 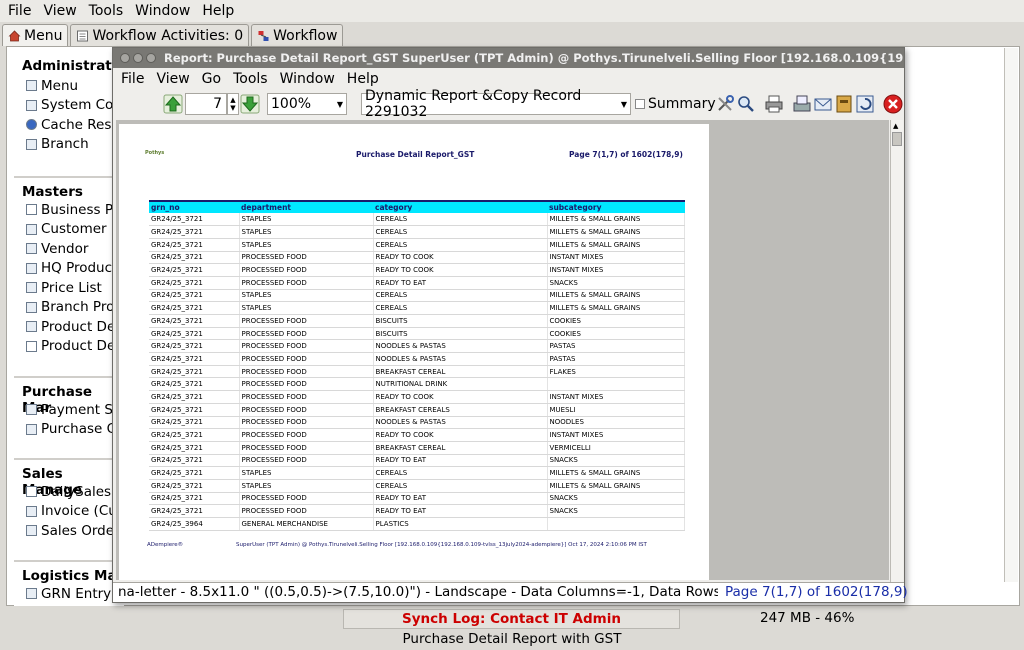 What do you see at coordinates (460, 499) in the screenshot?
I see `table-cell: READY TO EAT` at bounding box center [460, 499].